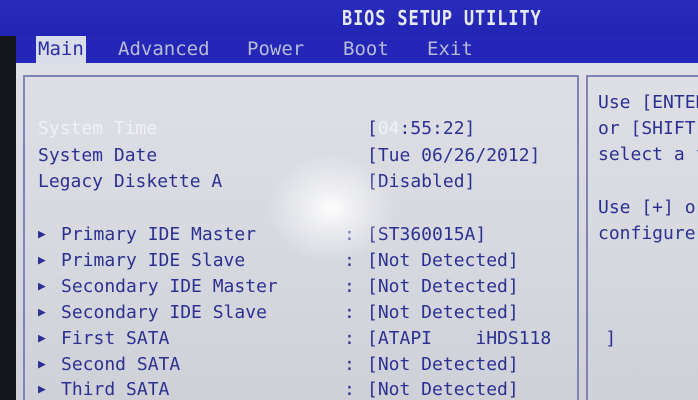 This screenshot has width=698, height=400. I want to click on help-text-line: or [SHIFT-, so click(648, 128).